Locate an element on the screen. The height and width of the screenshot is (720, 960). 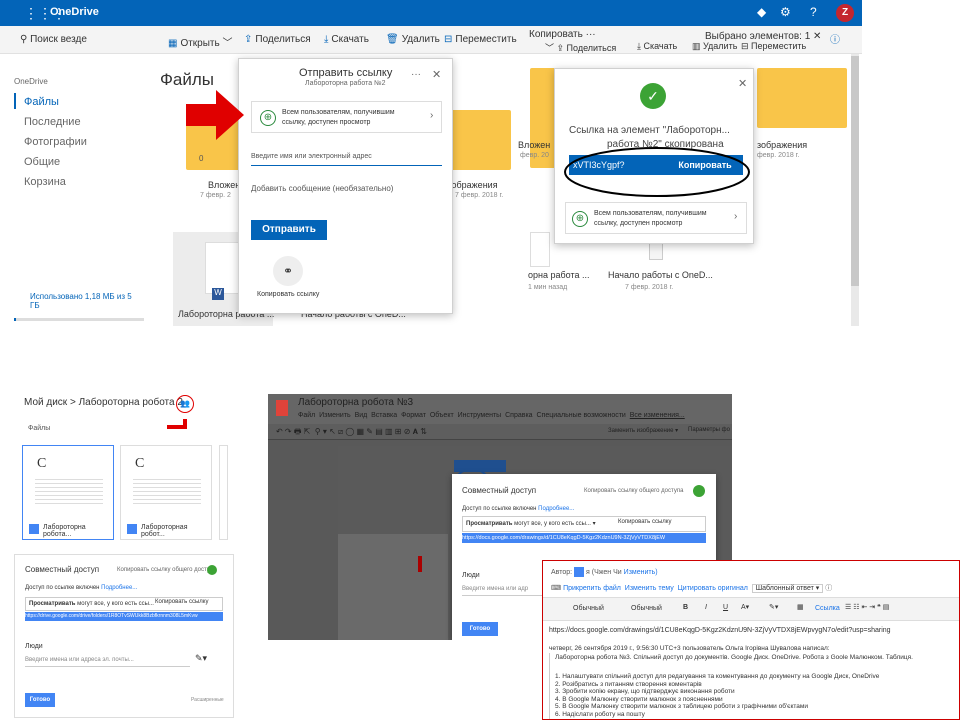
menu-accessibility: Специальные возможности is located at coordinates (580, 415).